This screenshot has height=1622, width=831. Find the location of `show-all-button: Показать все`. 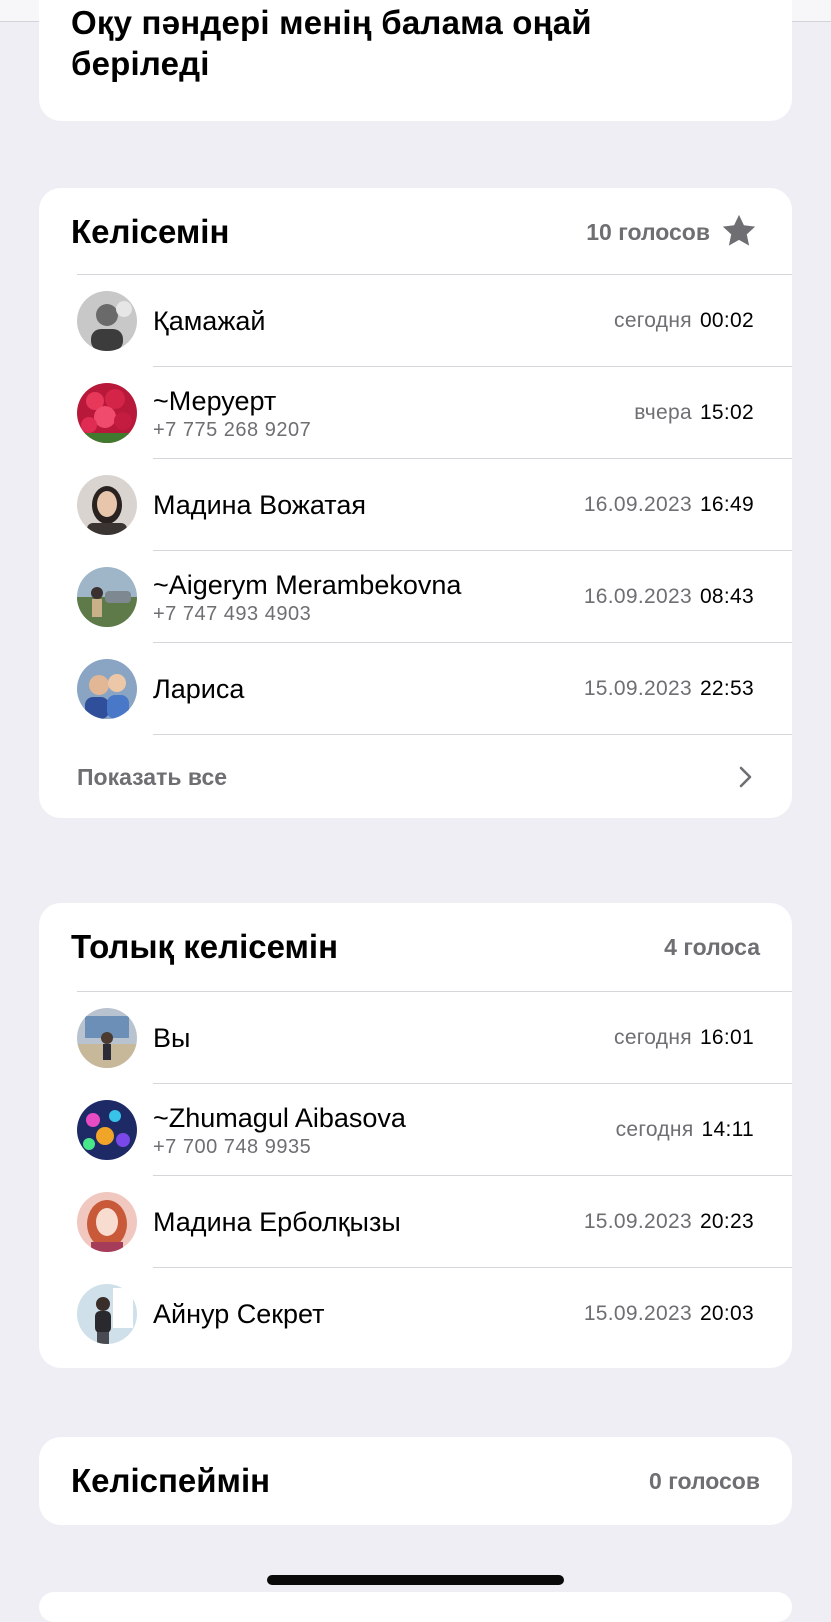

show-all-button: Показать все is located at coordinates (415, 776).